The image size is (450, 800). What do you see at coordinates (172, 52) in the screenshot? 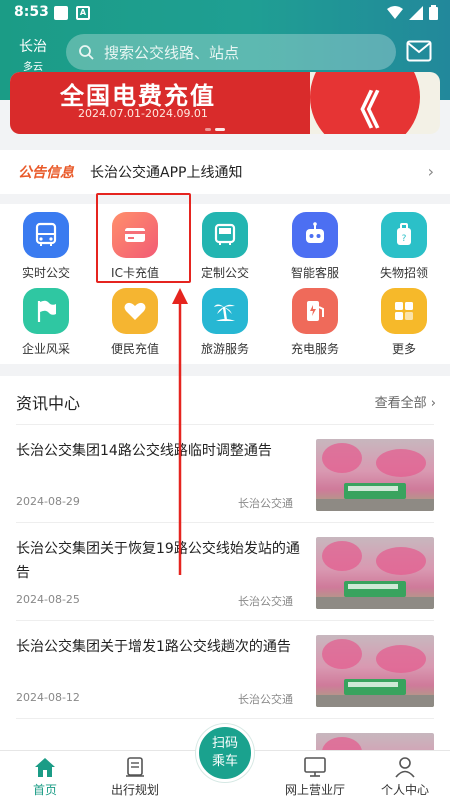
I see `search-placeholder: 搜索公交线路、站点` at bounding box center [172, 52].